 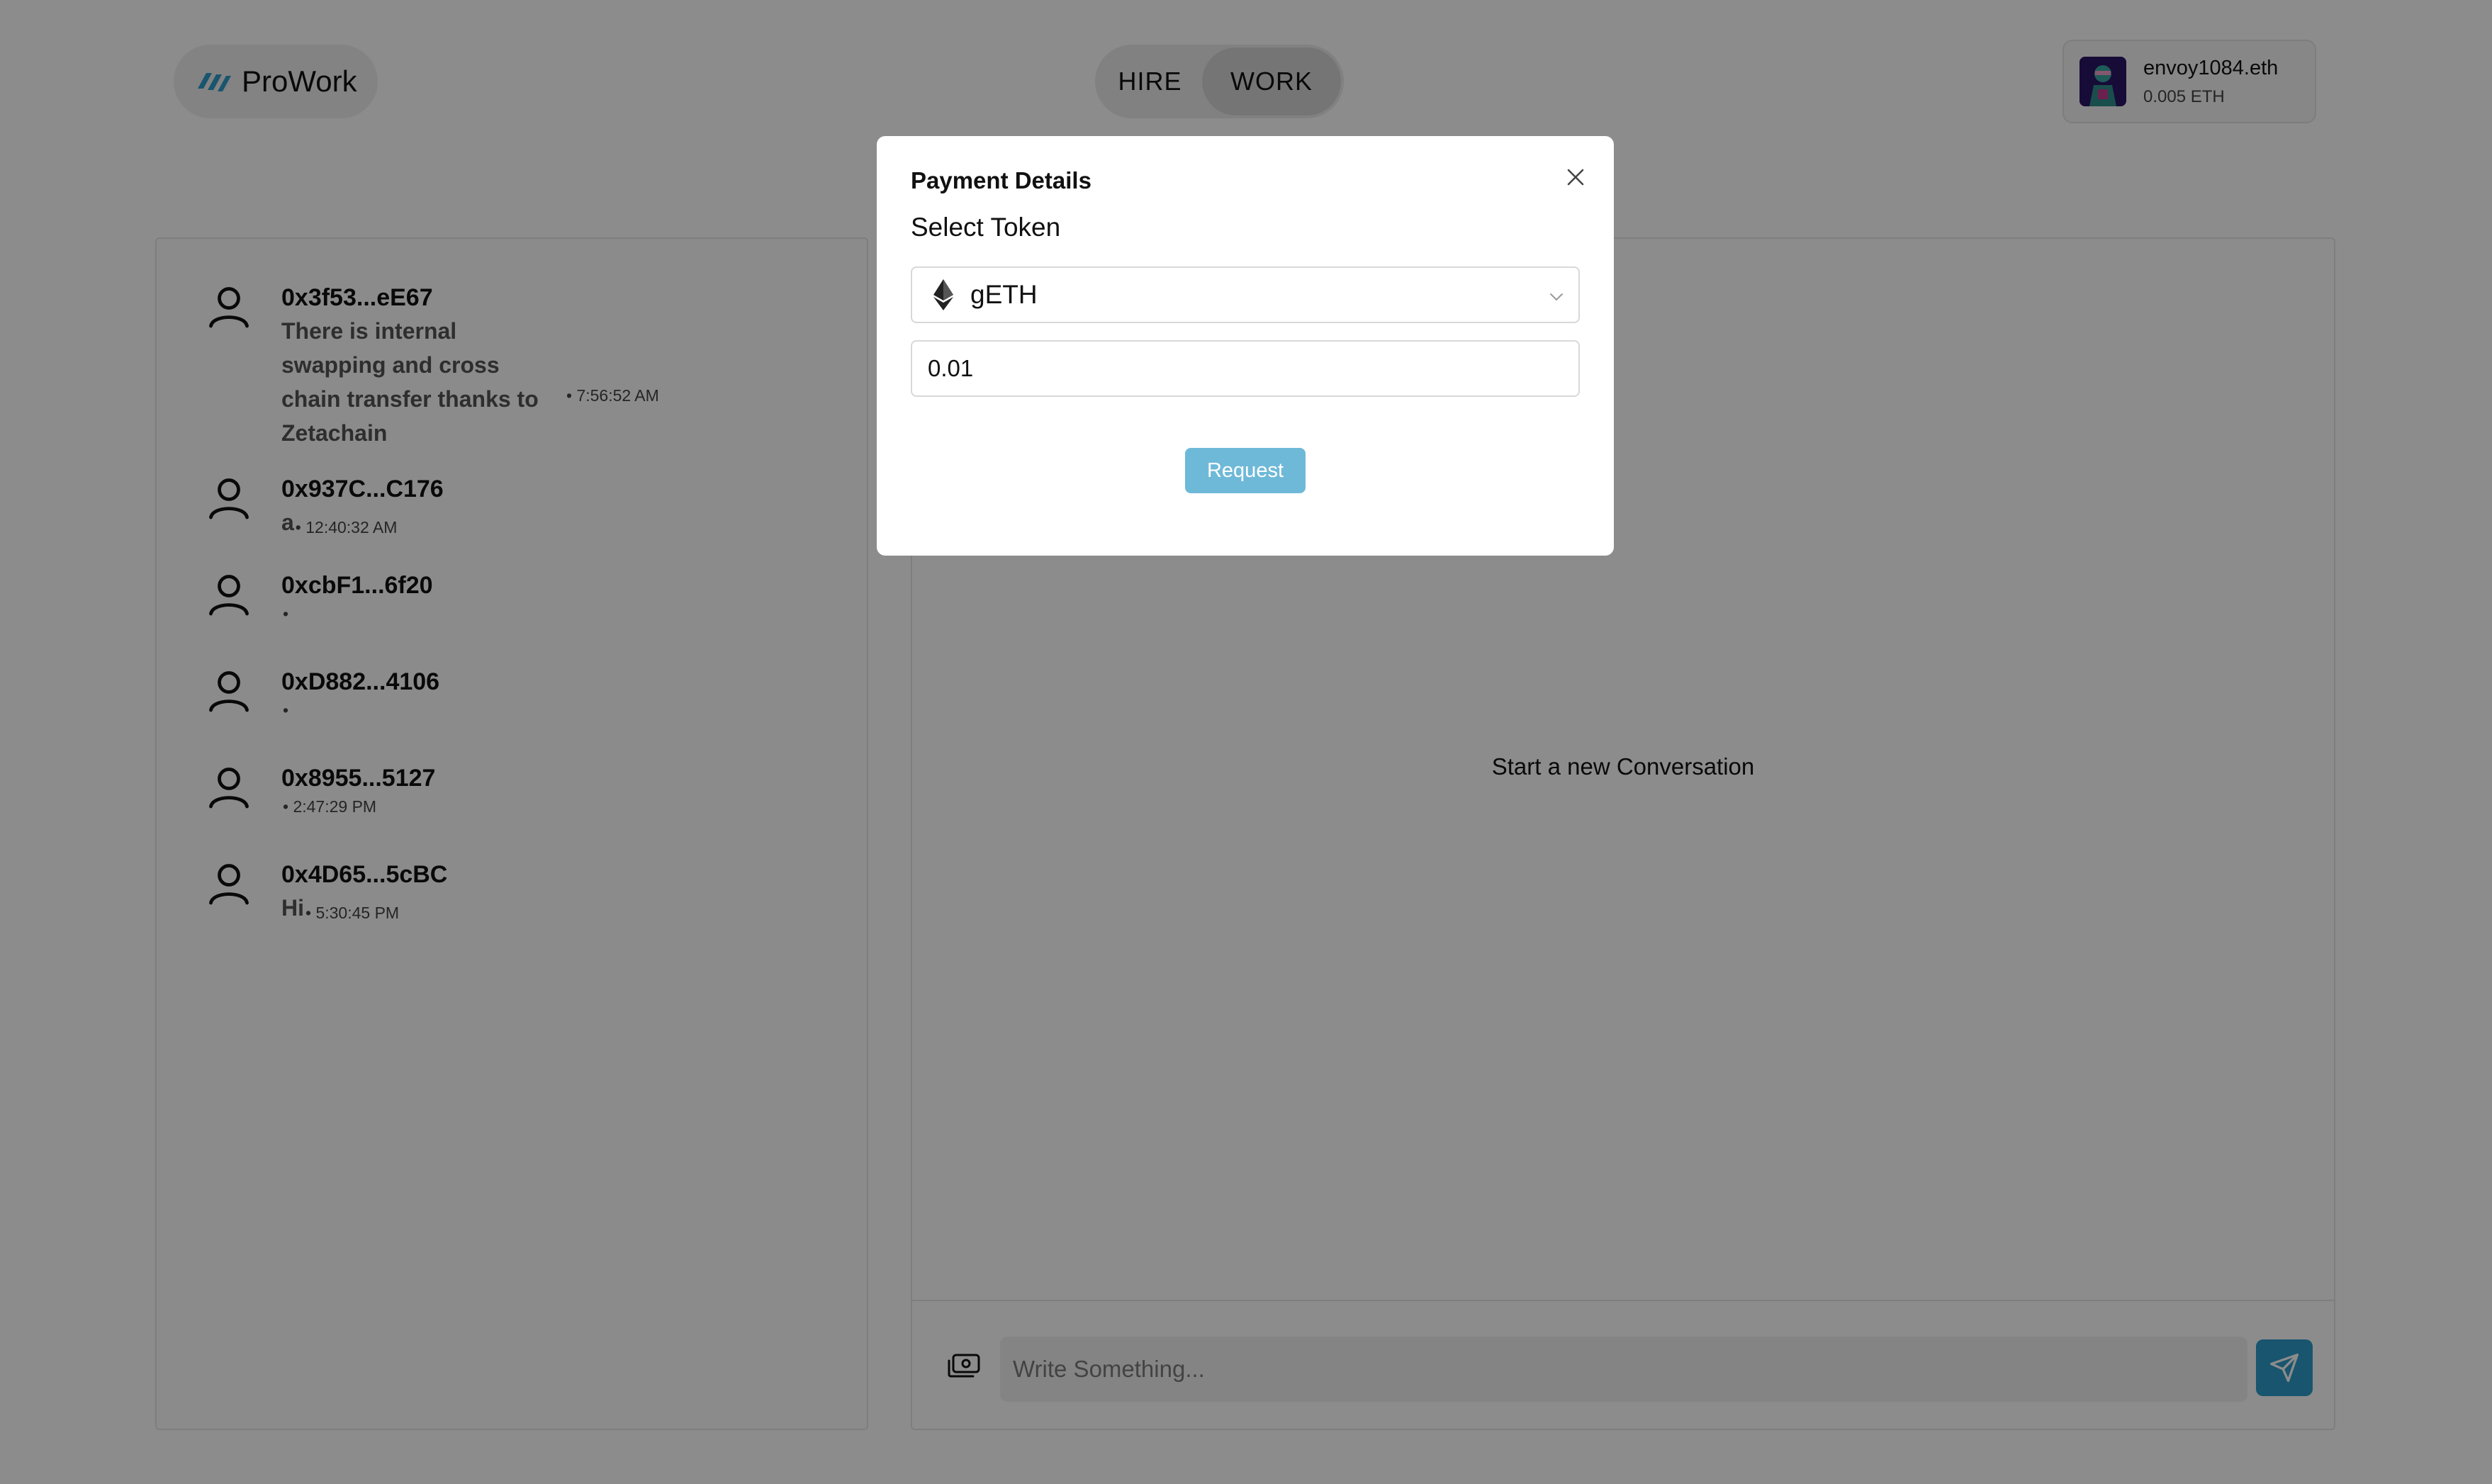 I want to click on close-icon, so click(x=1575, y=177).